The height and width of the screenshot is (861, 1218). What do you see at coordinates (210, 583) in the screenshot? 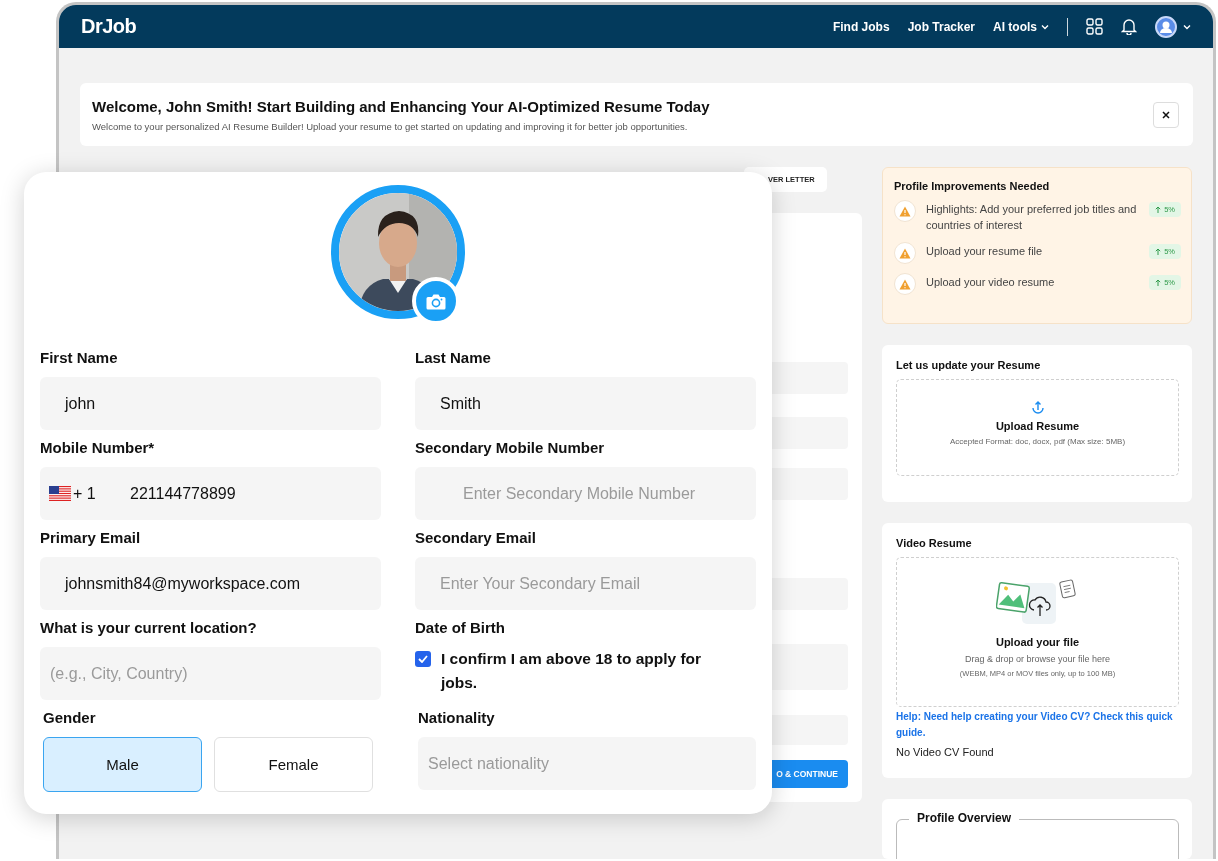
I see `input-field: johnsmith84@myworkspace.com` at bounding box center [210, 583].